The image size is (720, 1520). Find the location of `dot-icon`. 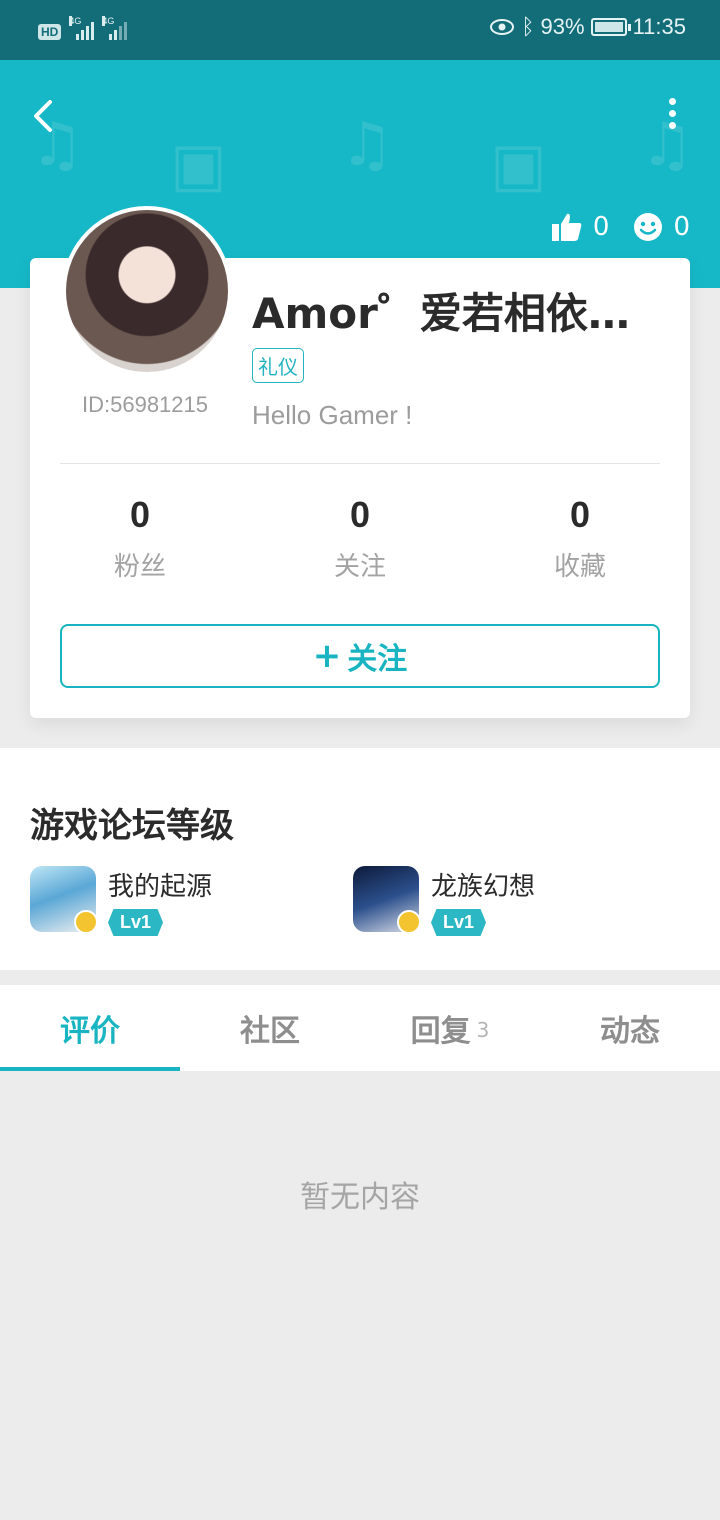

dot-icon is located at coordinates (672, 101).